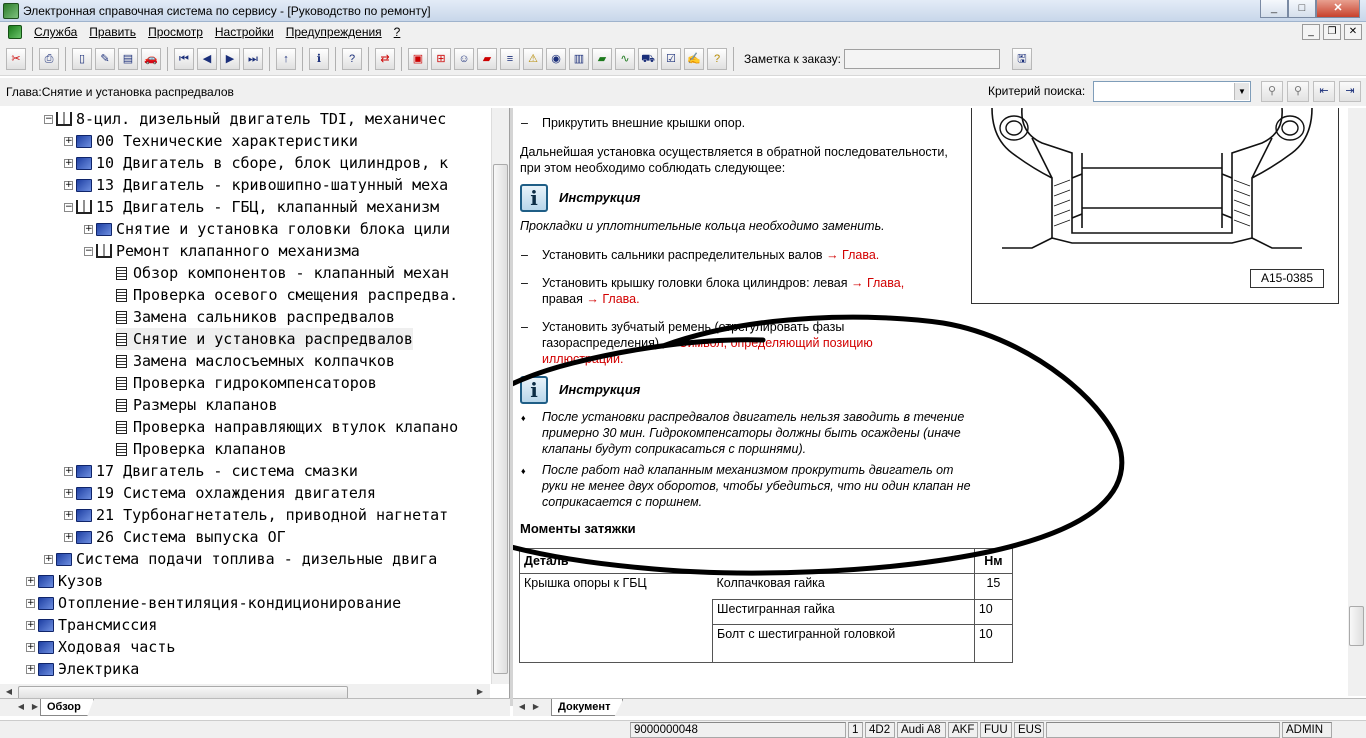 The image size is (1366, 738). Describe the element at coordinates (211, 141) in the screenshot. I see `tree-item: +00 Технические характеристики` at that location.